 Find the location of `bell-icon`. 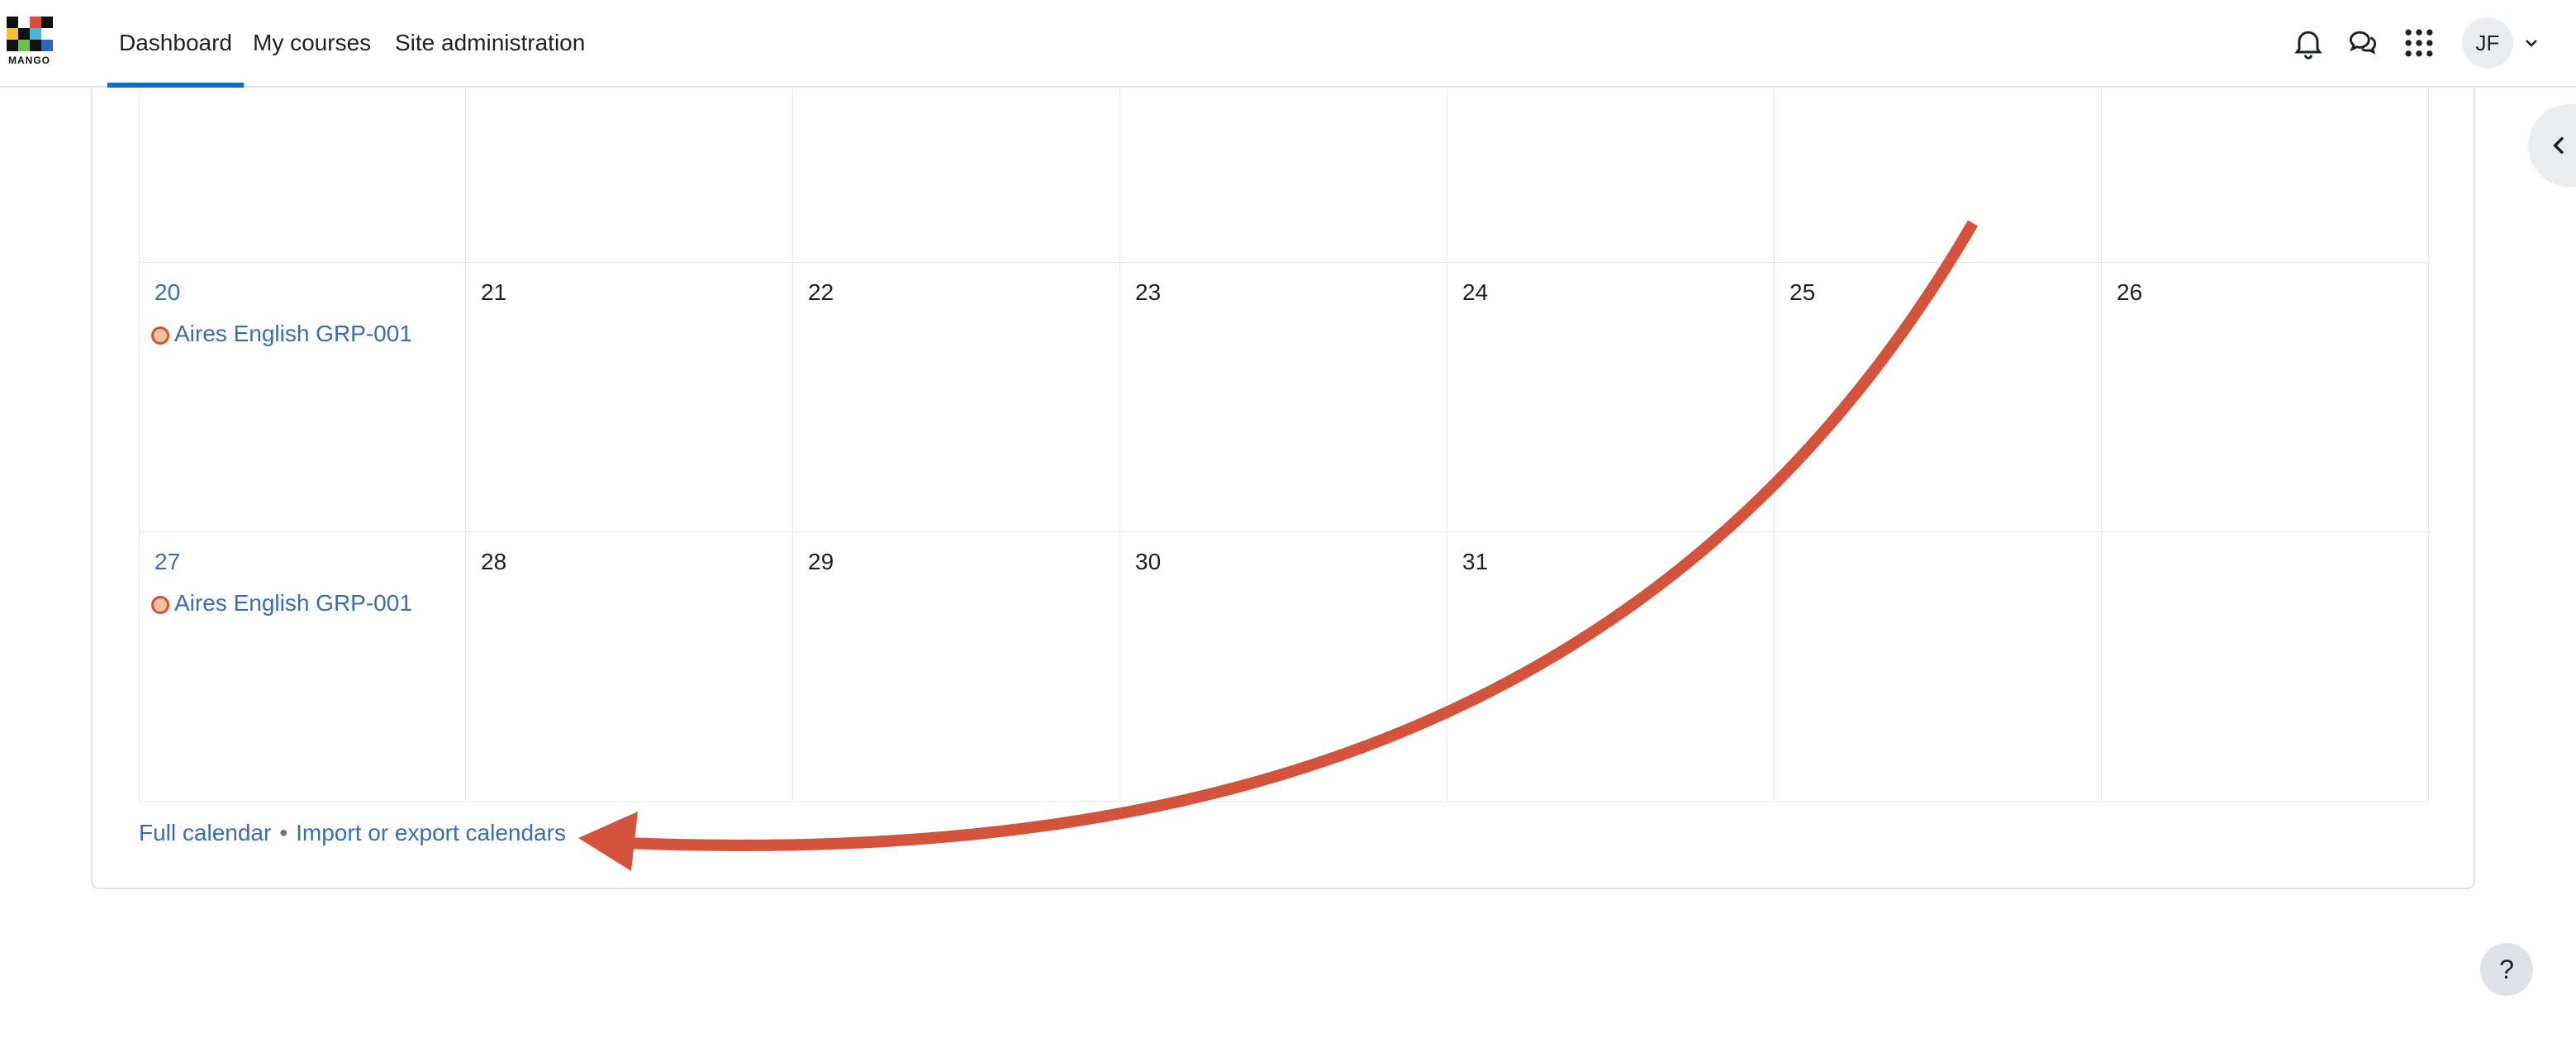

bell-icon is located at coordinates (2308, 43).